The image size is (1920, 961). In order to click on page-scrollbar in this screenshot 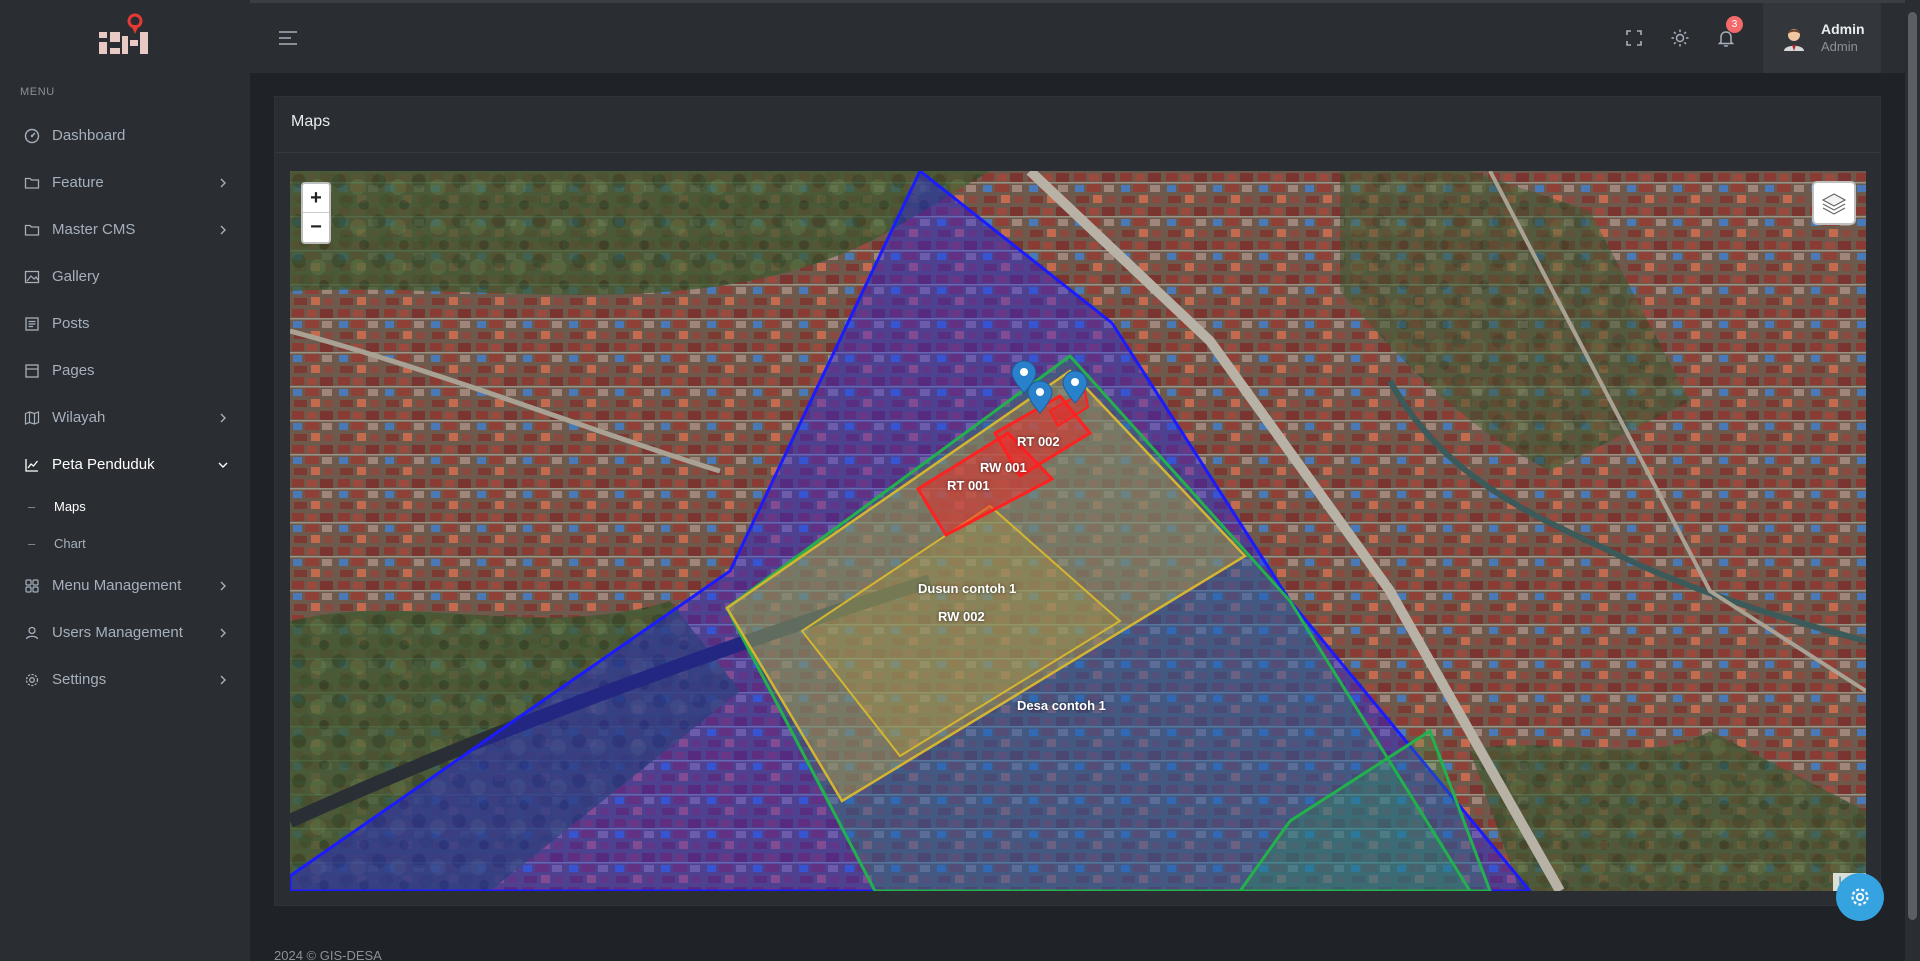, I will do `click(1912, 480)`.